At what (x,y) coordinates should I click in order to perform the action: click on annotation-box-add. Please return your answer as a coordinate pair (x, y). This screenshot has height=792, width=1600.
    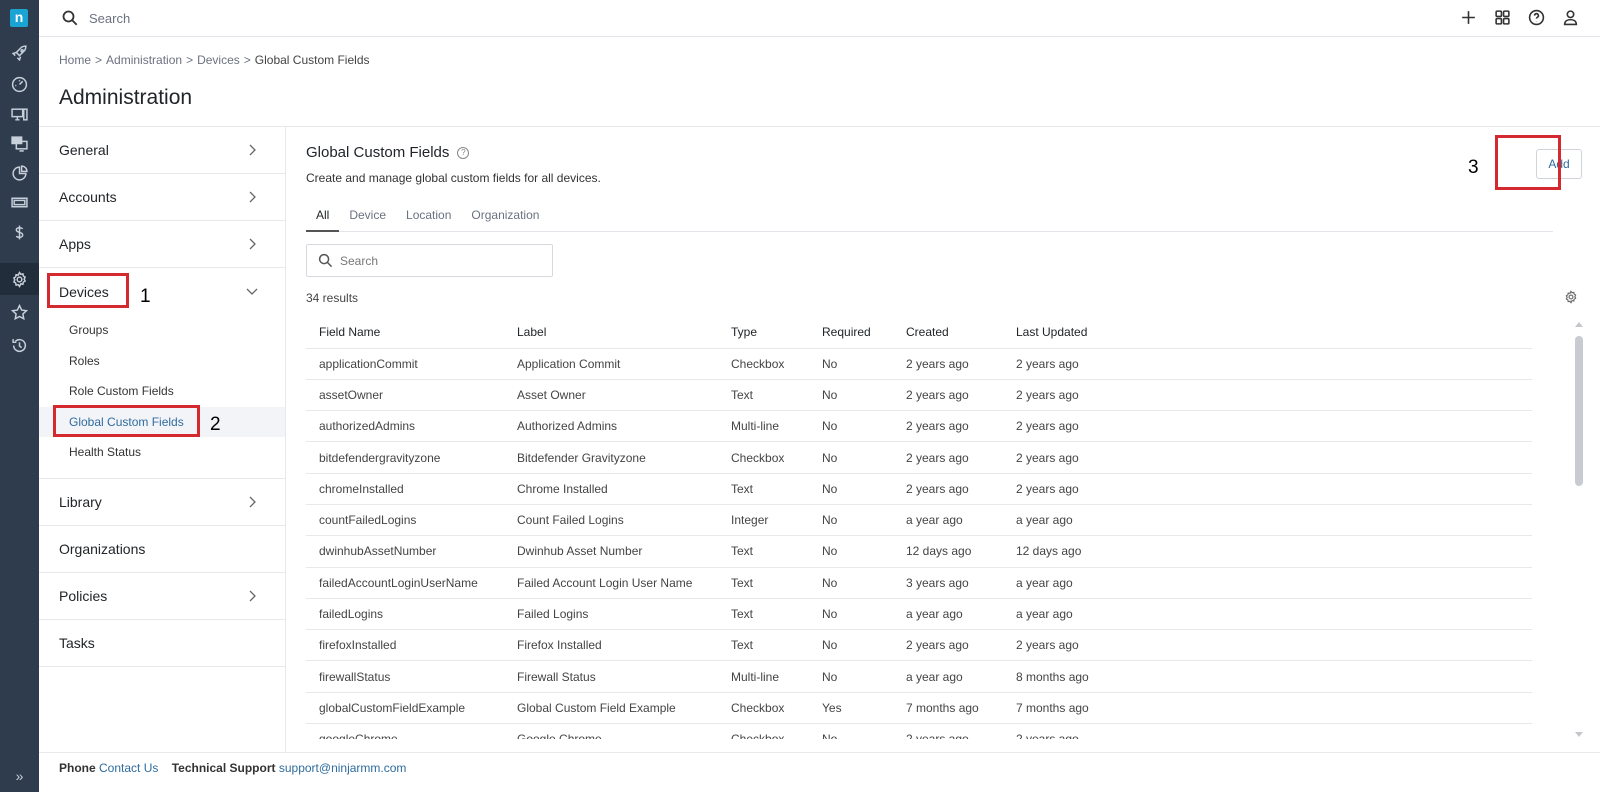
    Looking at the image, I should click on (1528, 162).